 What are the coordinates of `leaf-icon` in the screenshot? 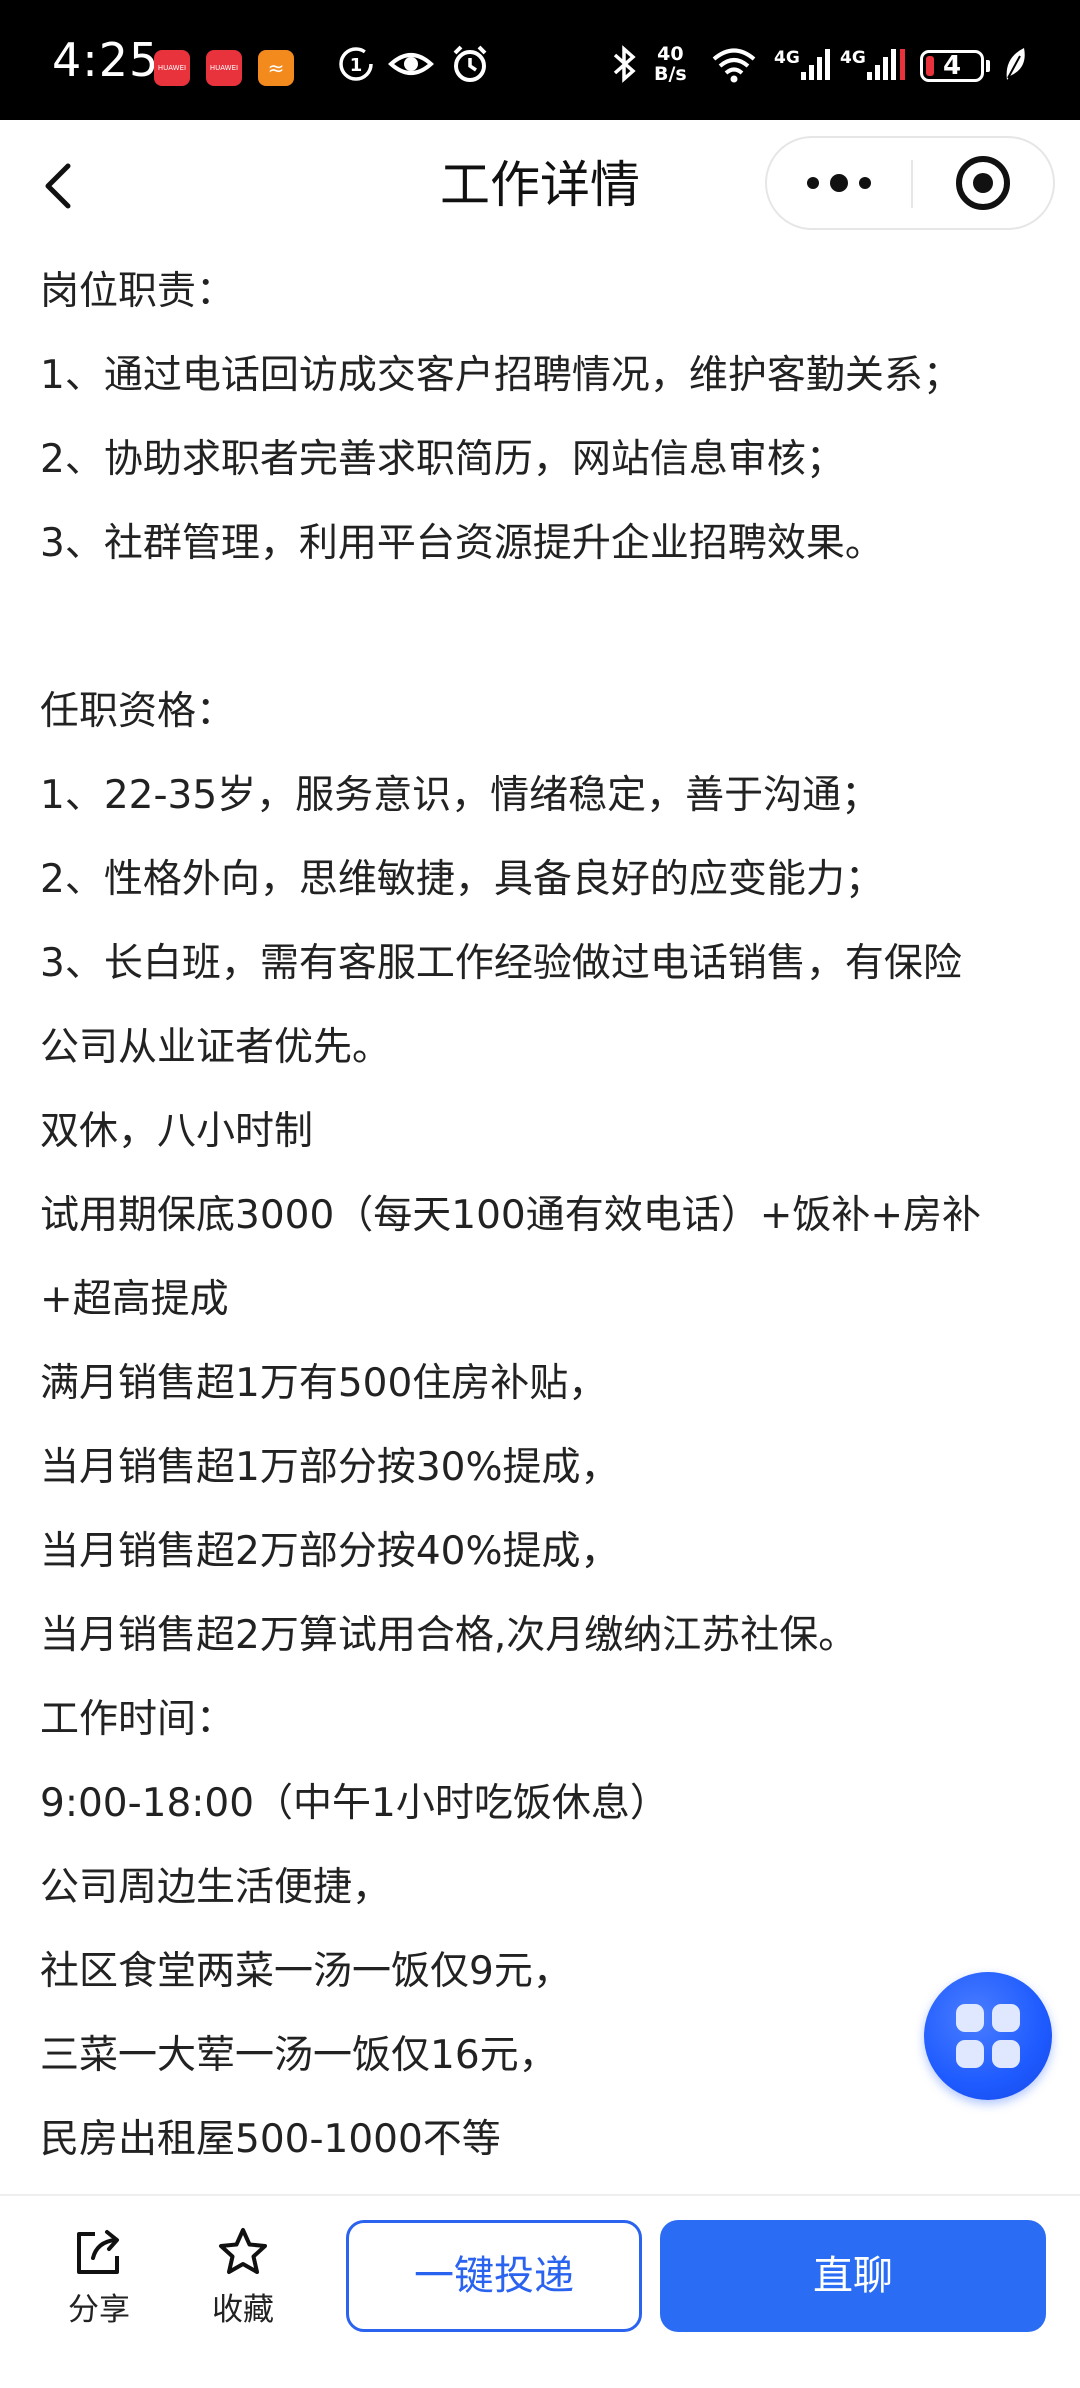 It's located at (1015, 64).